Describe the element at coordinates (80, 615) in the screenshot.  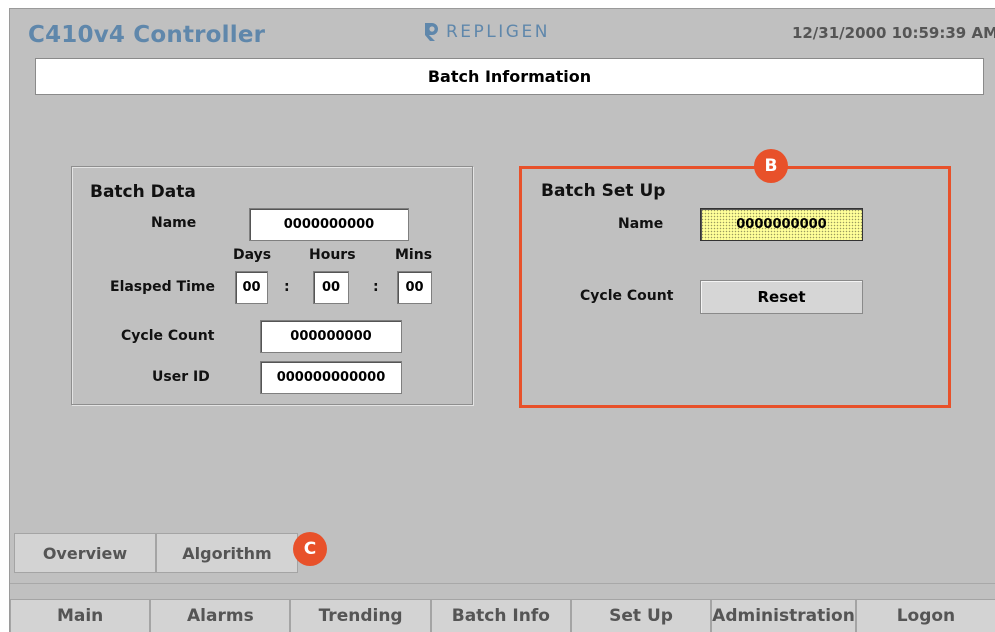
I see `nav-tab-main: Main` at that location.